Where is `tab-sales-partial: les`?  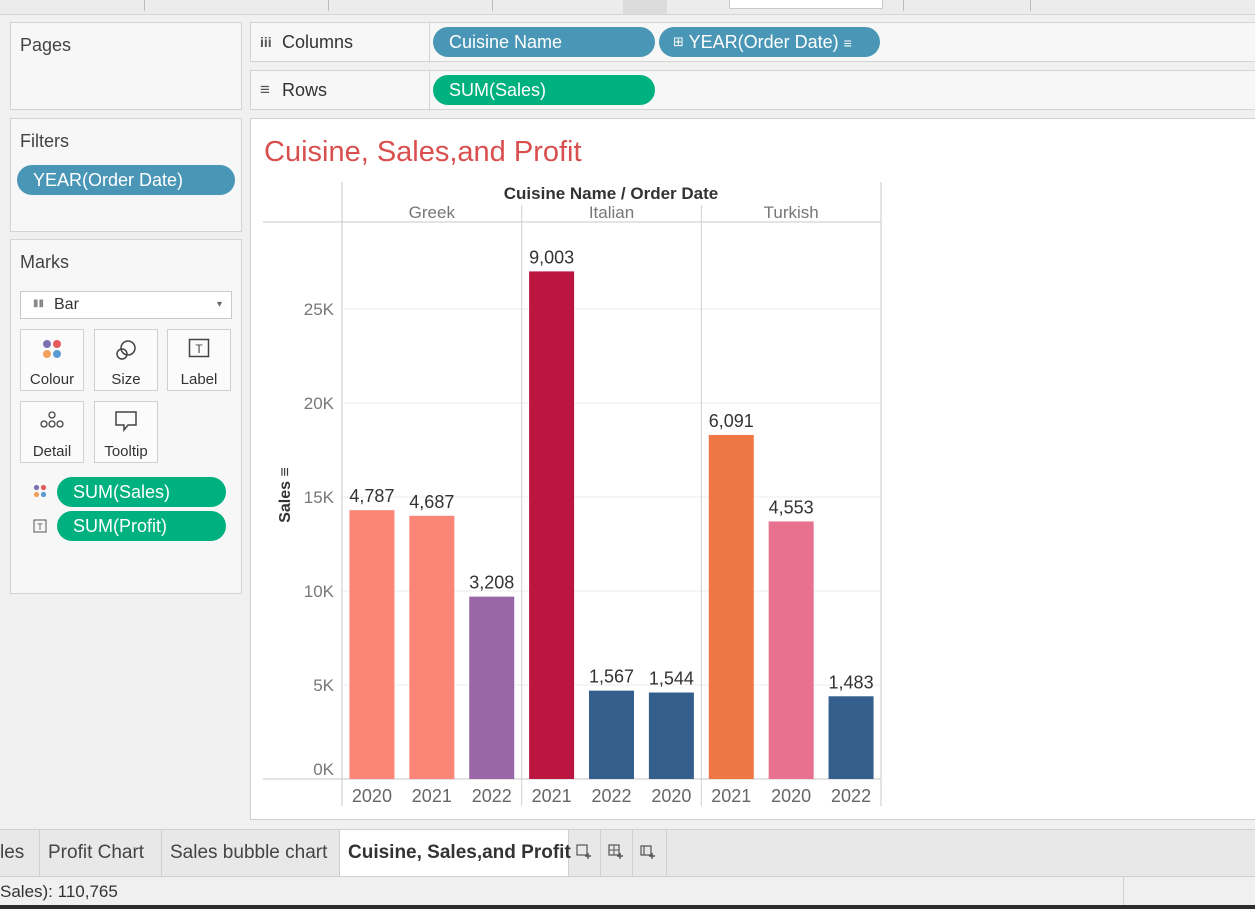 tab-sales-partial: les is located at coordinates (20, 853).